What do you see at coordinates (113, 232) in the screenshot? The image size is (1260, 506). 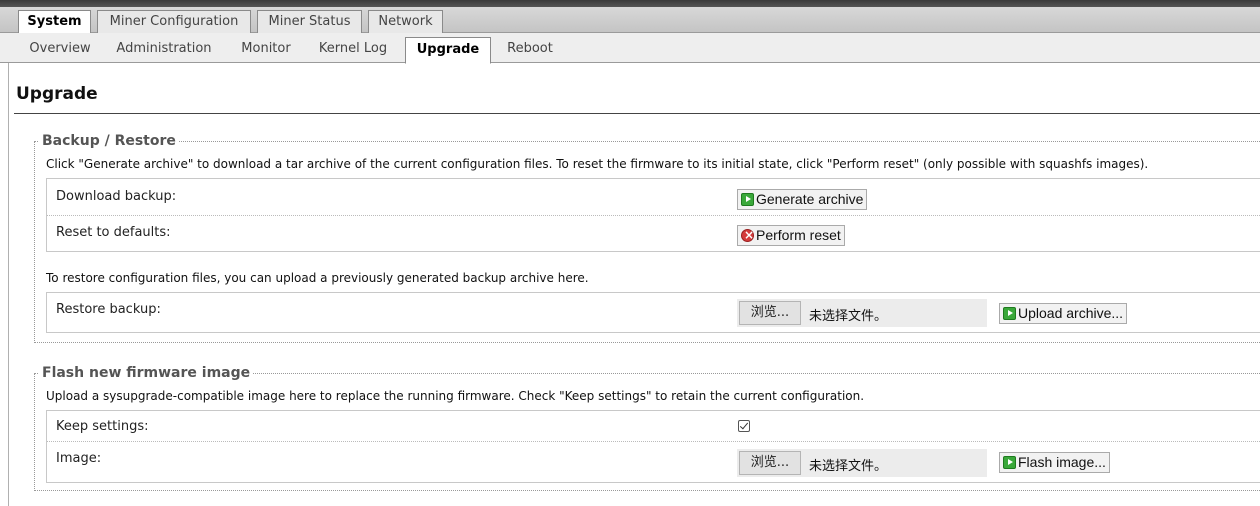 I see `reset-defaults-label: Reset to defaults:` at bounding box center [113, 232].